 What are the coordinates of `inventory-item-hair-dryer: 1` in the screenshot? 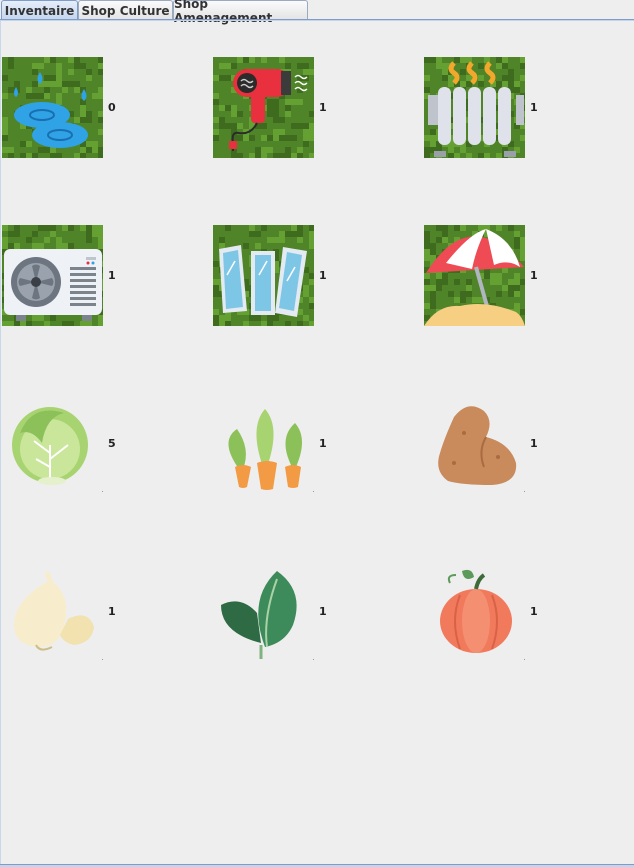 It's located at (273, 109).